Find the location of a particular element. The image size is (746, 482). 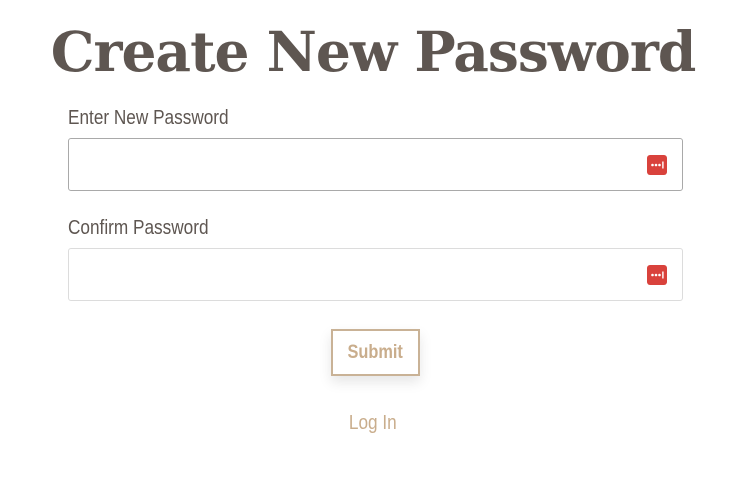

login-link: Log In is located at coordinates (373, 423).